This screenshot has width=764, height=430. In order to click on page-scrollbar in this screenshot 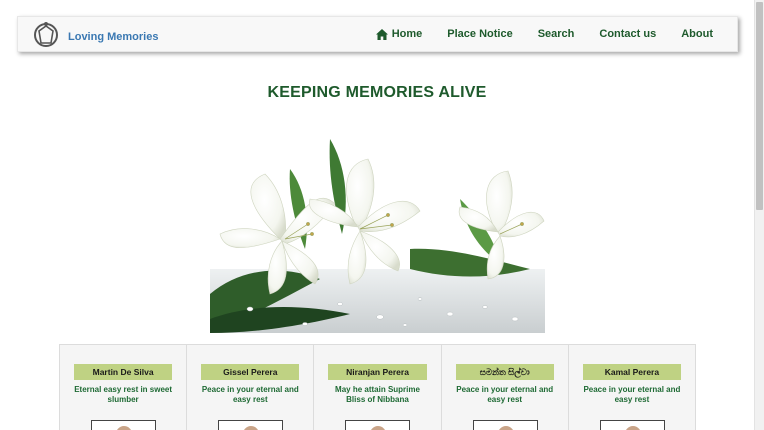, I will do `click(759, 215)`.